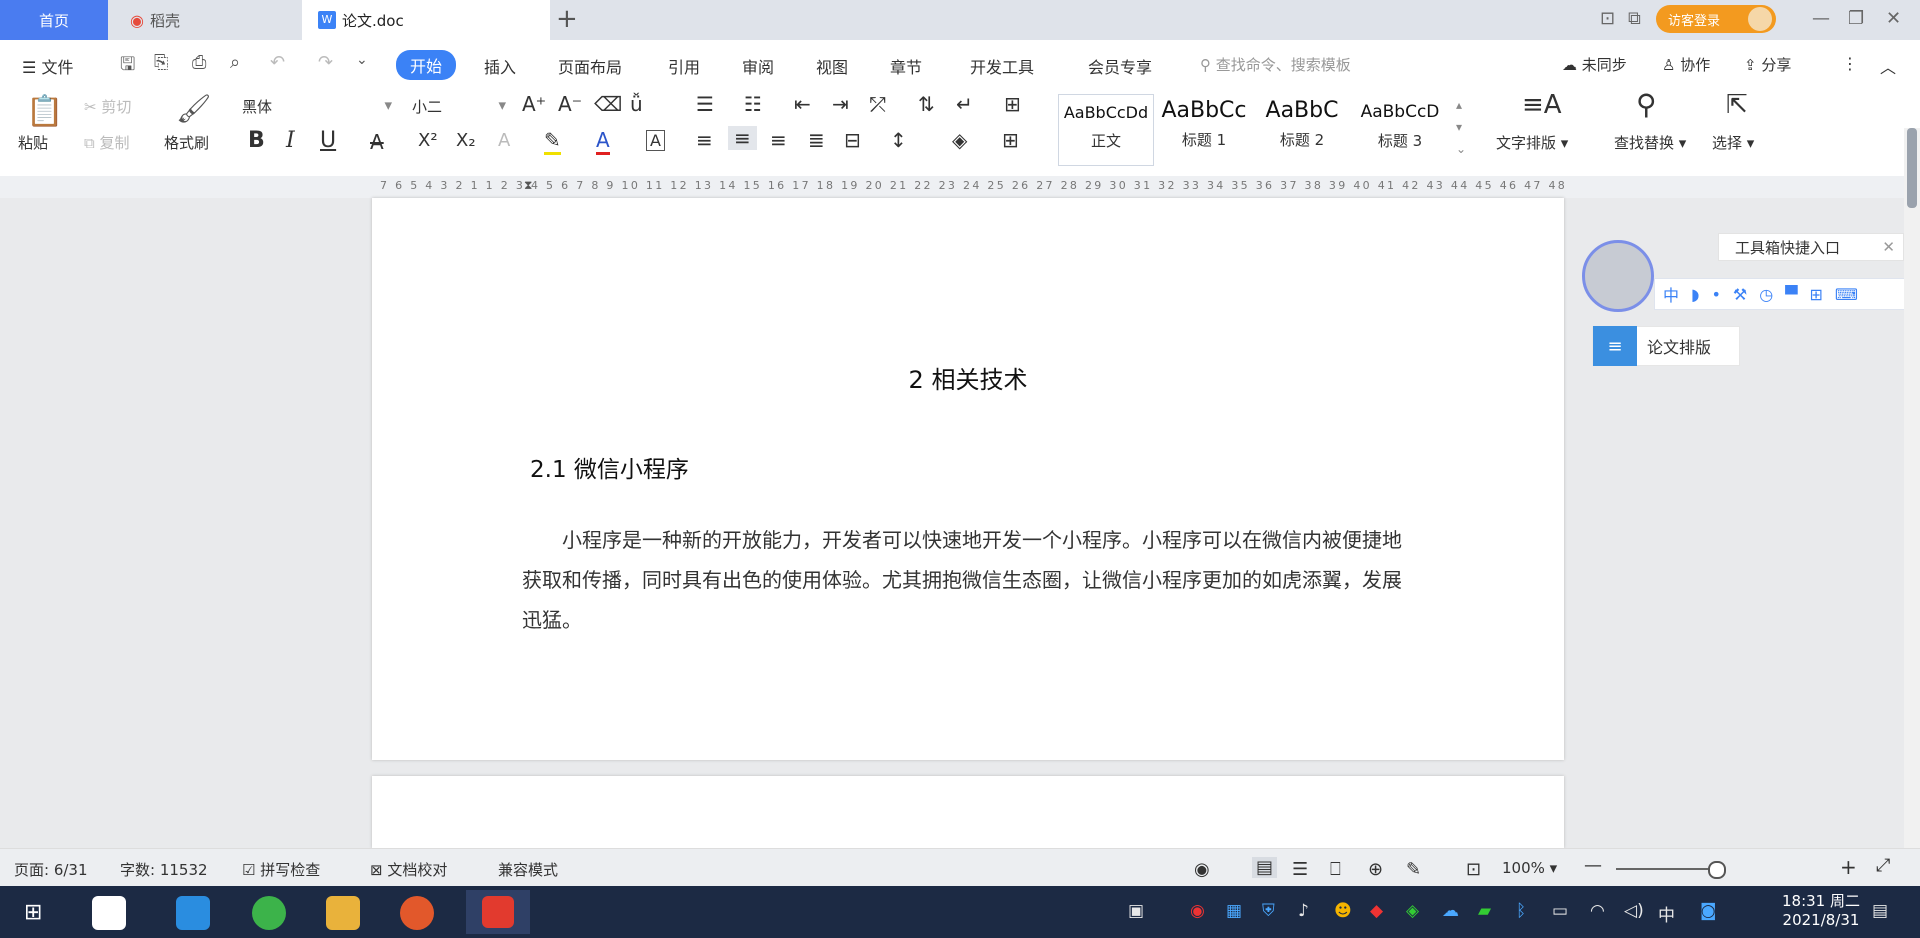 The image size is (1920, 938). I want to click on grid-icon: ⊞, so click(1816, 294).